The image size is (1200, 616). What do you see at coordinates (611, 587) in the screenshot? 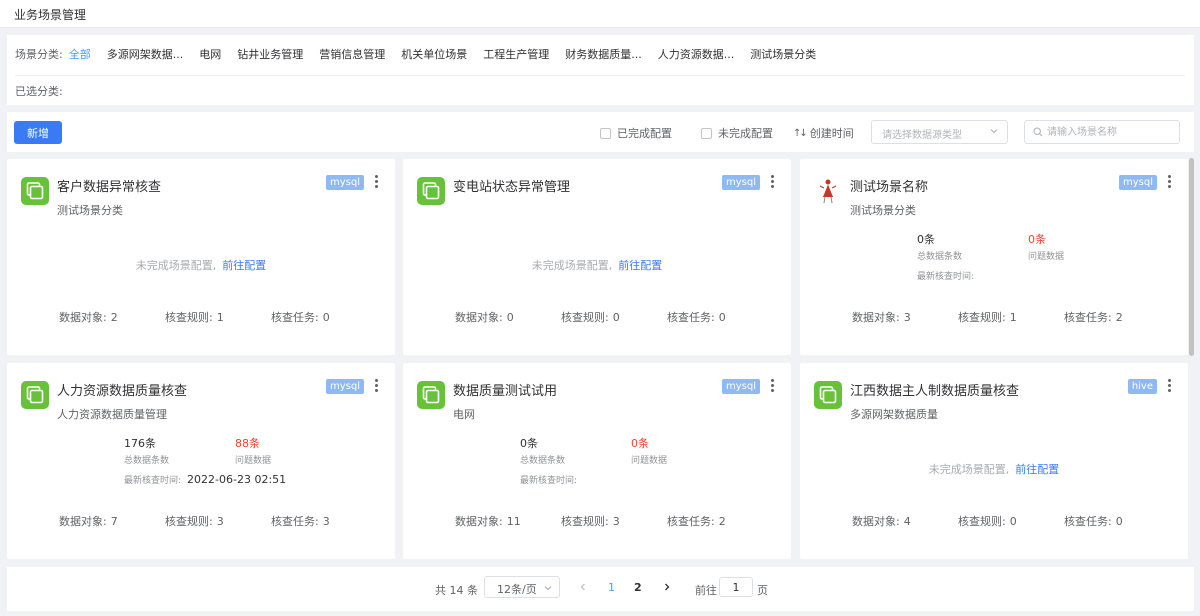
I see `page-button-1: 1` at bounding box center [611, 587].